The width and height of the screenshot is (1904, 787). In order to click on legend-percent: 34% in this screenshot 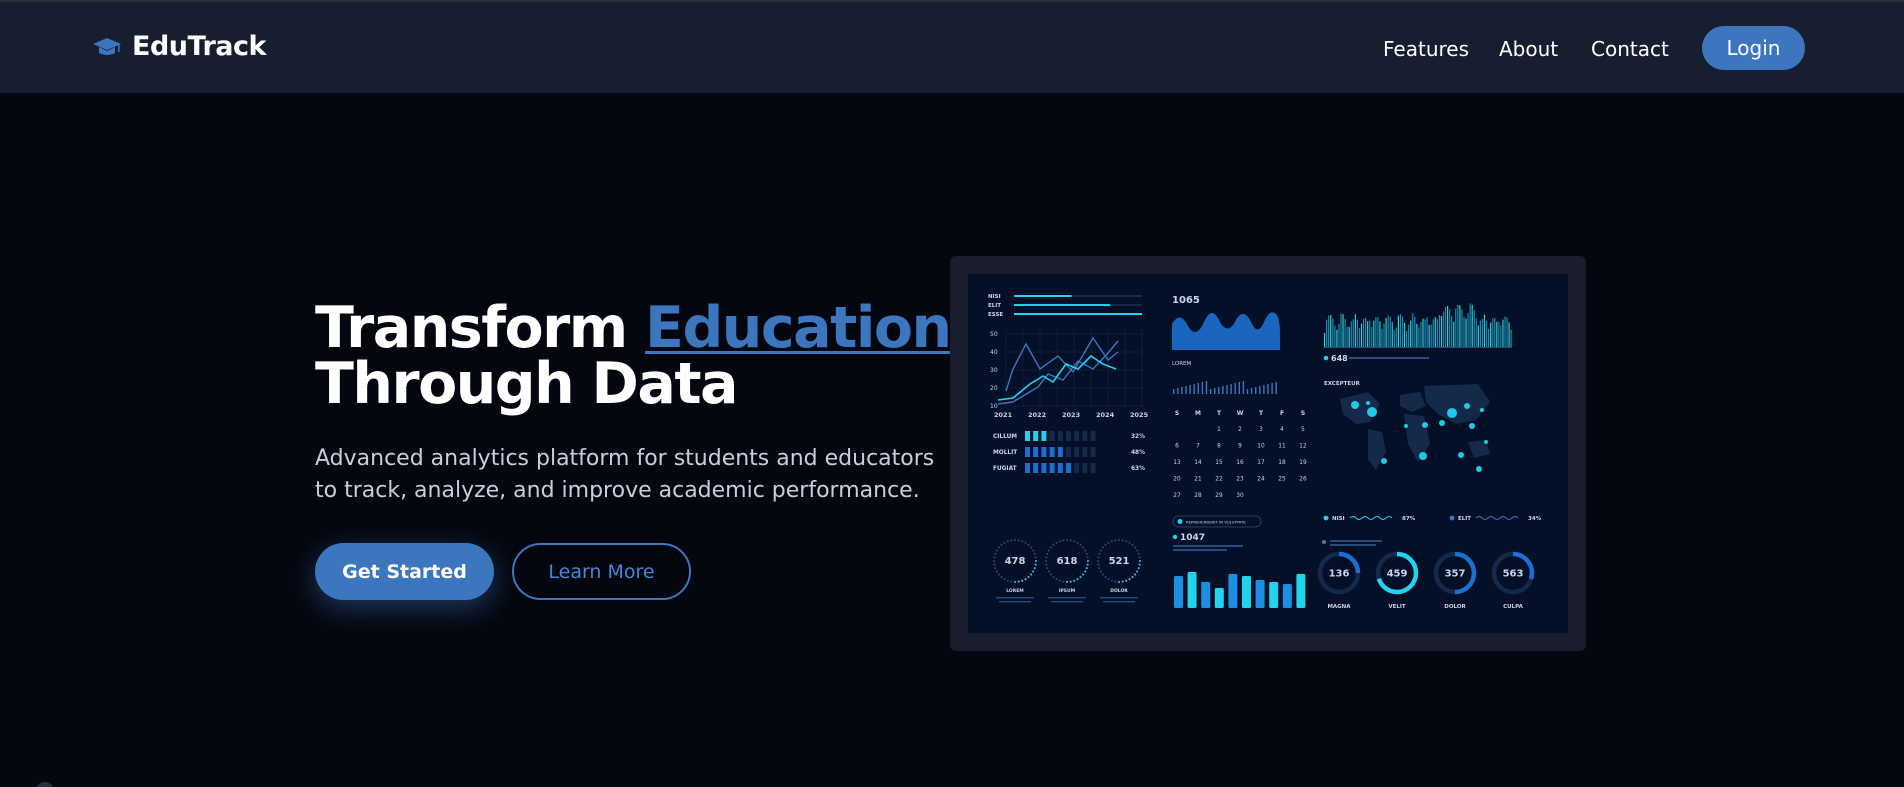, I will do `click(1535, 519)`.